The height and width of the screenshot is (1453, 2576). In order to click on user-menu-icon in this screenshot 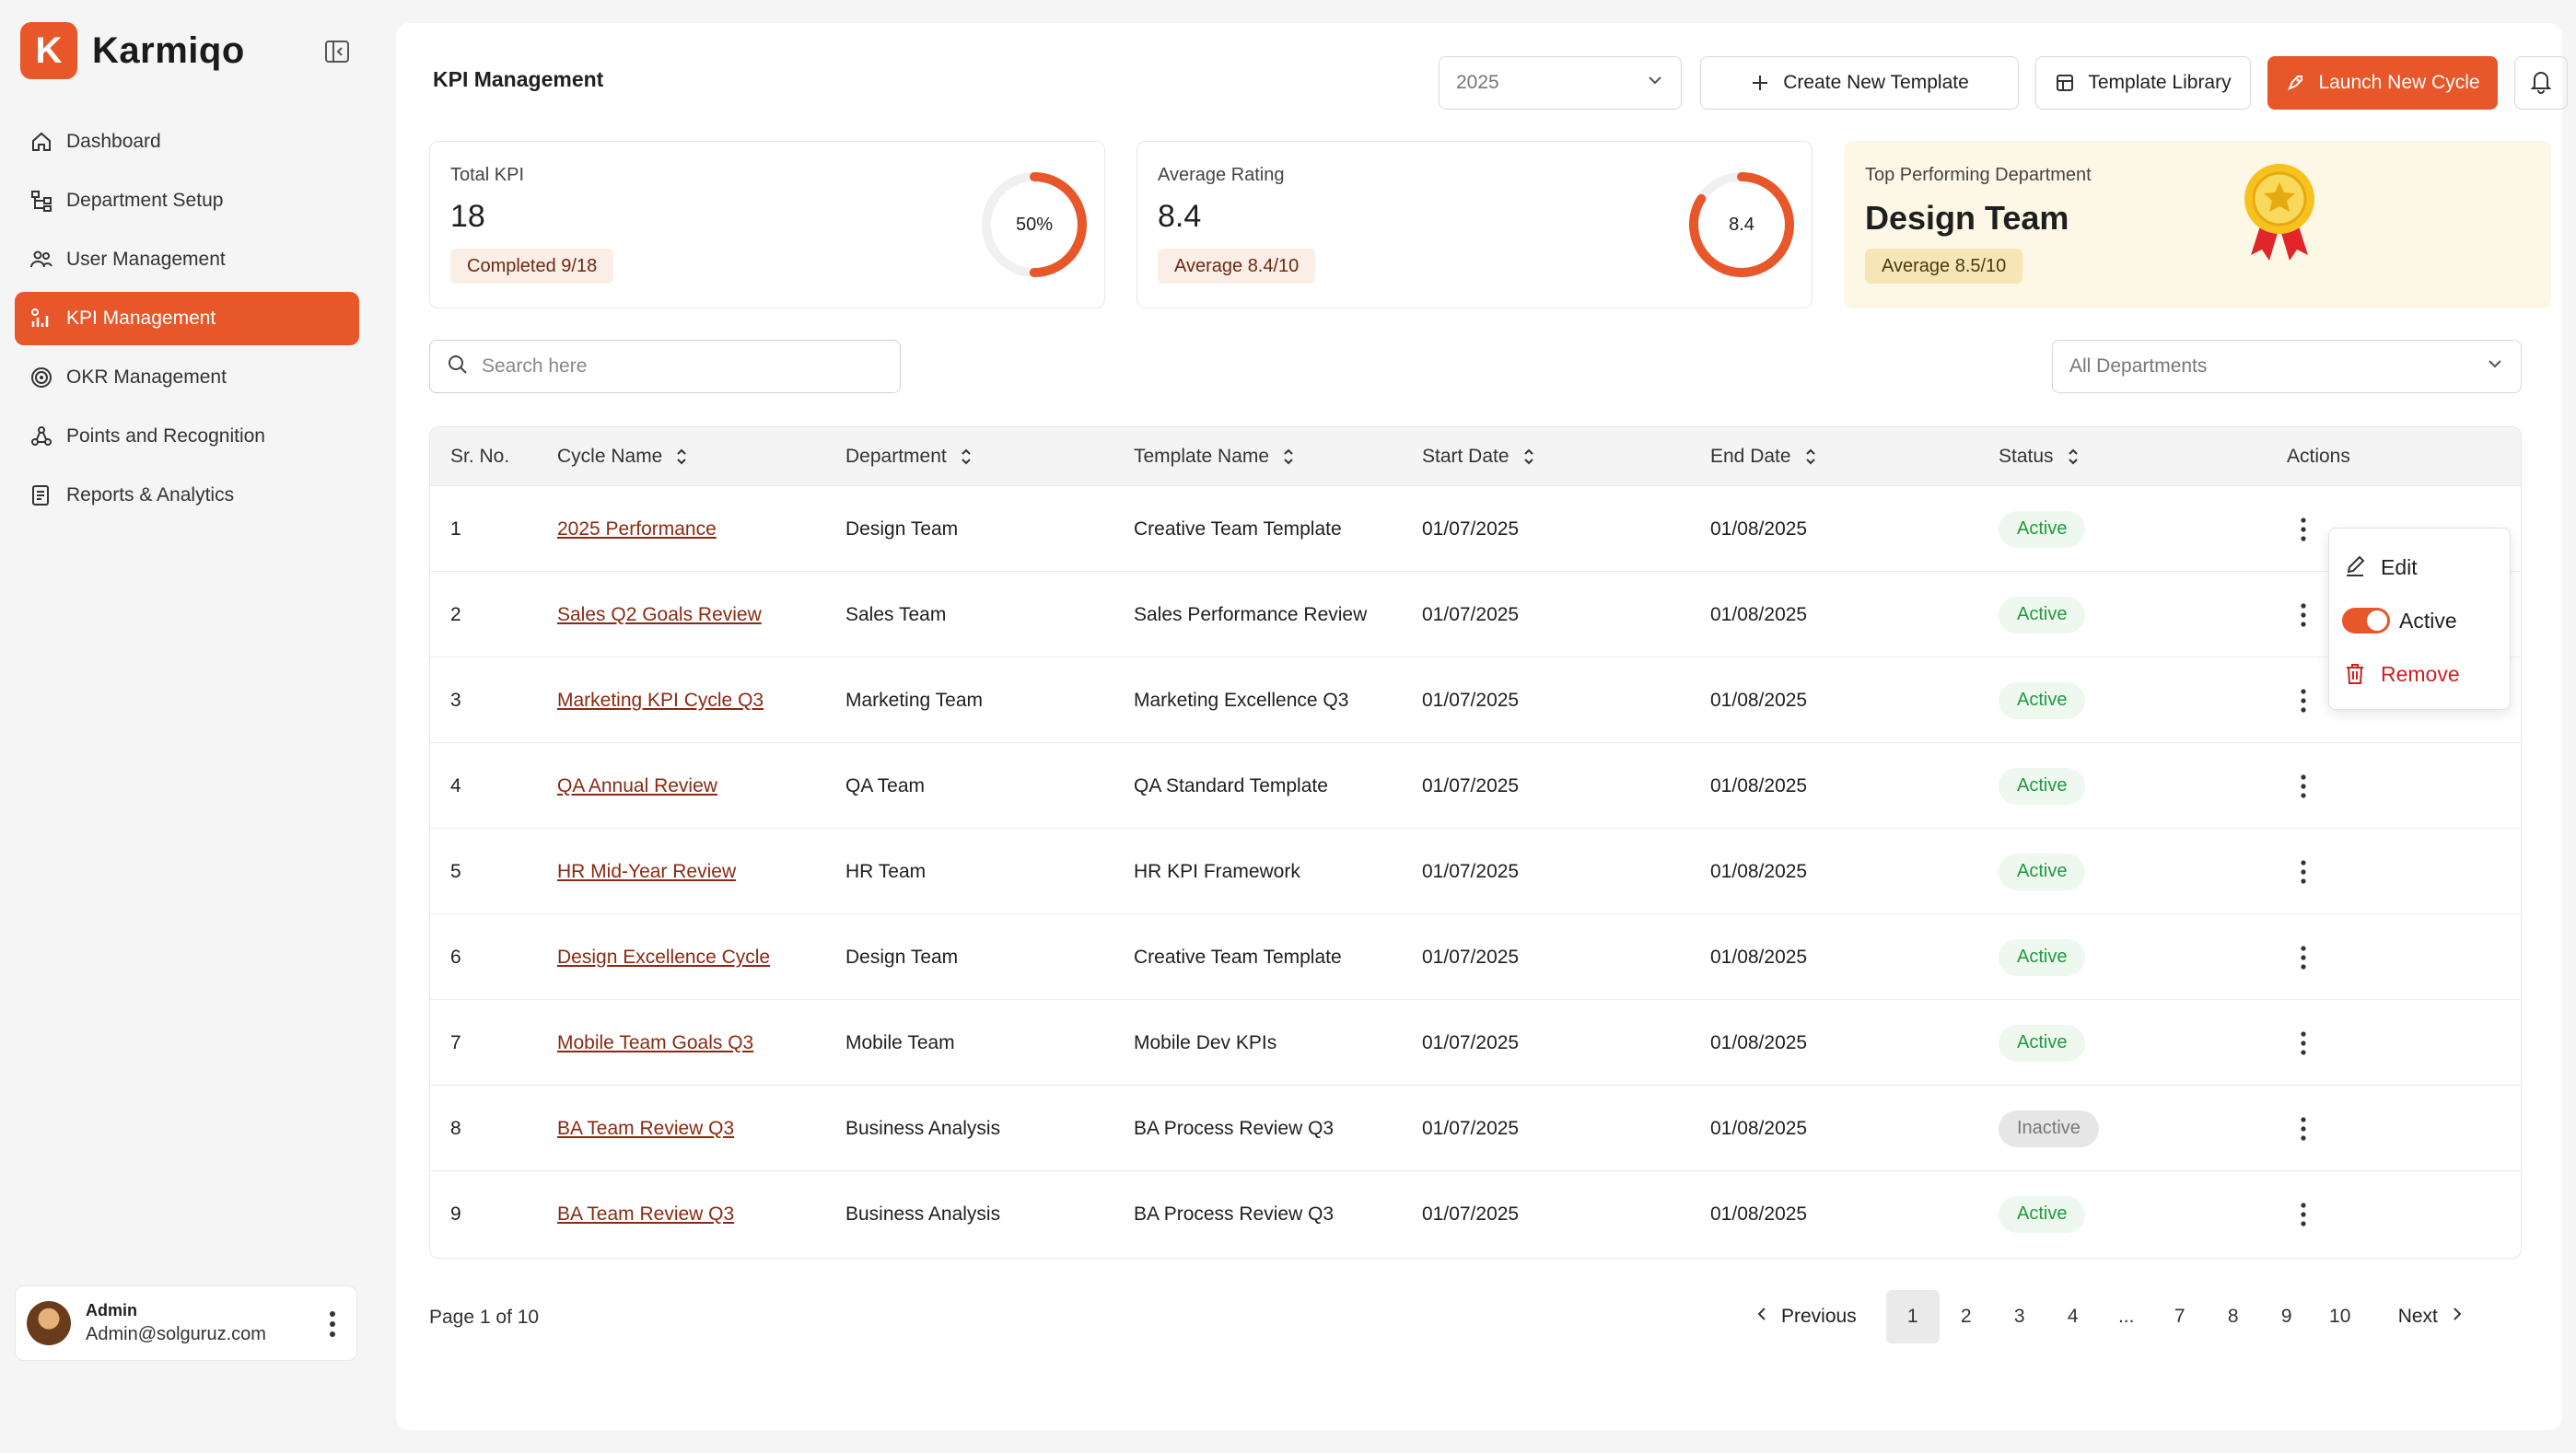, I will do `click(332, 1324)`.